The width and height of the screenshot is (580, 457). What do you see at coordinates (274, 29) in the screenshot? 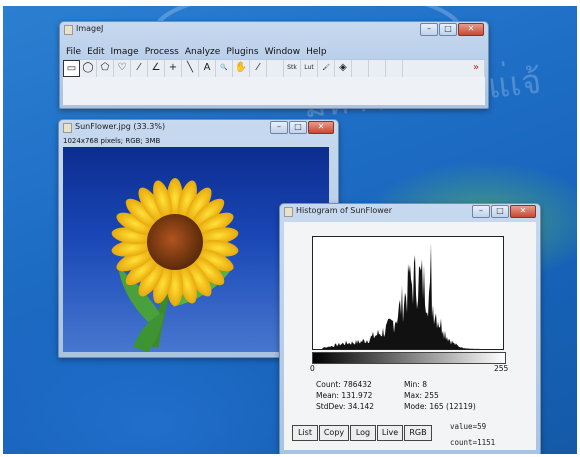
I see `imagej-title-bar: ImageJ – □ ✕` at bounding box center [274, 29].